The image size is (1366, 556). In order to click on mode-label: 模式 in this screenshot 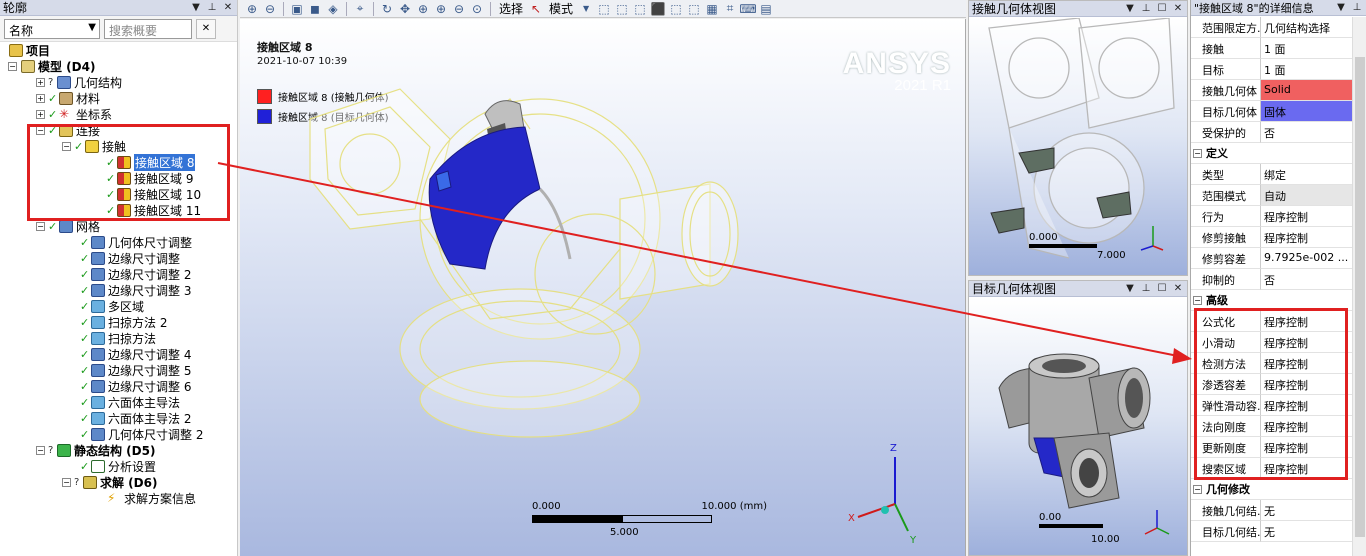, I will do `click(561, 8)`.